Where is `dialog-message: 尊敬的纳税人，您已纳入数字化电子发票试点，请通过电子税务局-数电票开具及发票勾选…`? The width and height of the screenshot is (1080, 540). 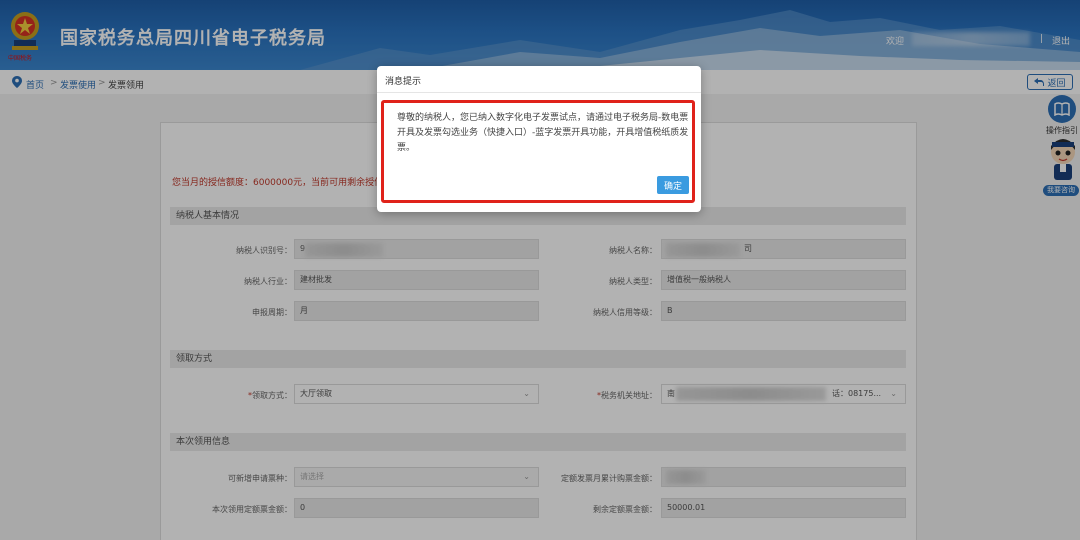 dialog-message: 尊敬的纳税人，您已纳入数字化电子发票试点，请通过电子税务局-数电票开具及发票勾选… is located at coordinates (543, 133).